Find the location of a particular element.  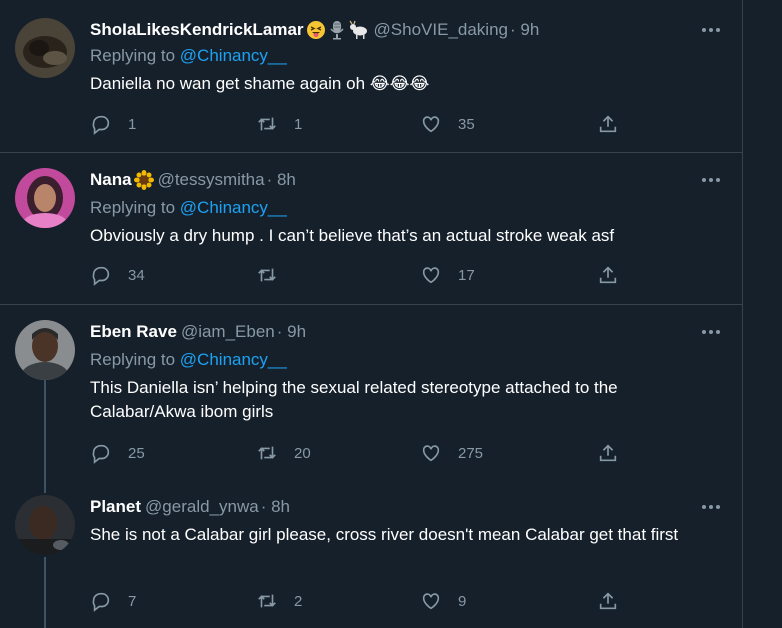

tweet-text: Daniella no wan get shame again oh 😂😂😂 is located at coordinates (260, 83).